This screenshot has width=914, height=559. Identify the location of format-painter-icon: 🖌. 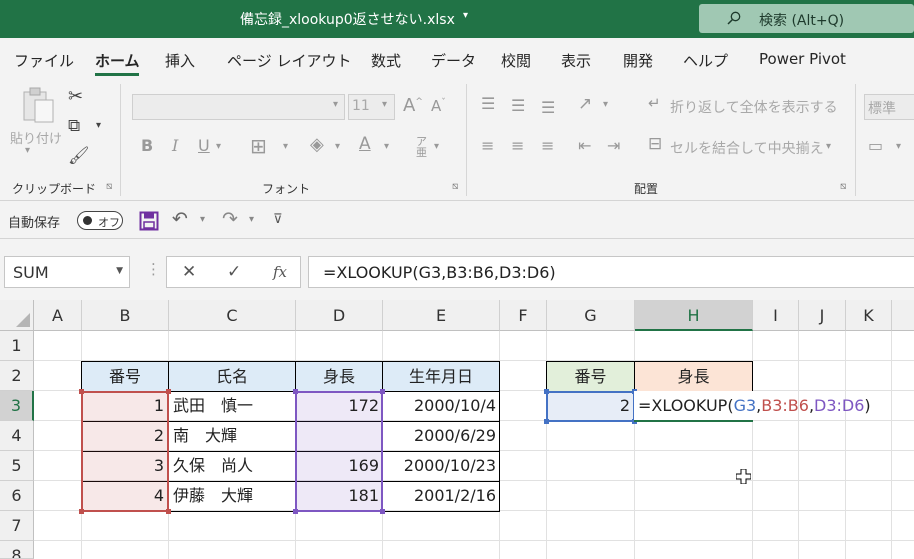
(79, 156).